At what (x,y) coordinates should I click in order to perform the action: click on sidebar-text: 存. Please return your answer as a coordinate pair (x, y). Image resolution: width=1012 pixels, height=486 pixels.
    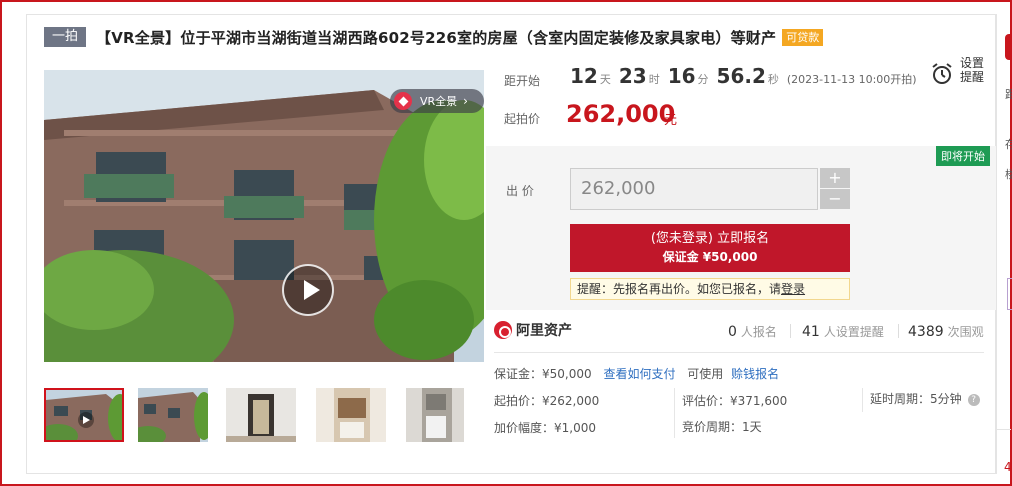
    Looking at the image, I should click on (1008, 144).